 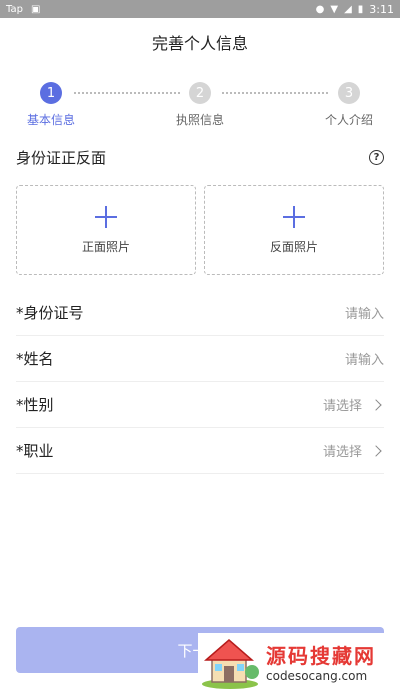 I want to click on step-1-label: 基本信息, so click(x=50, y=120).